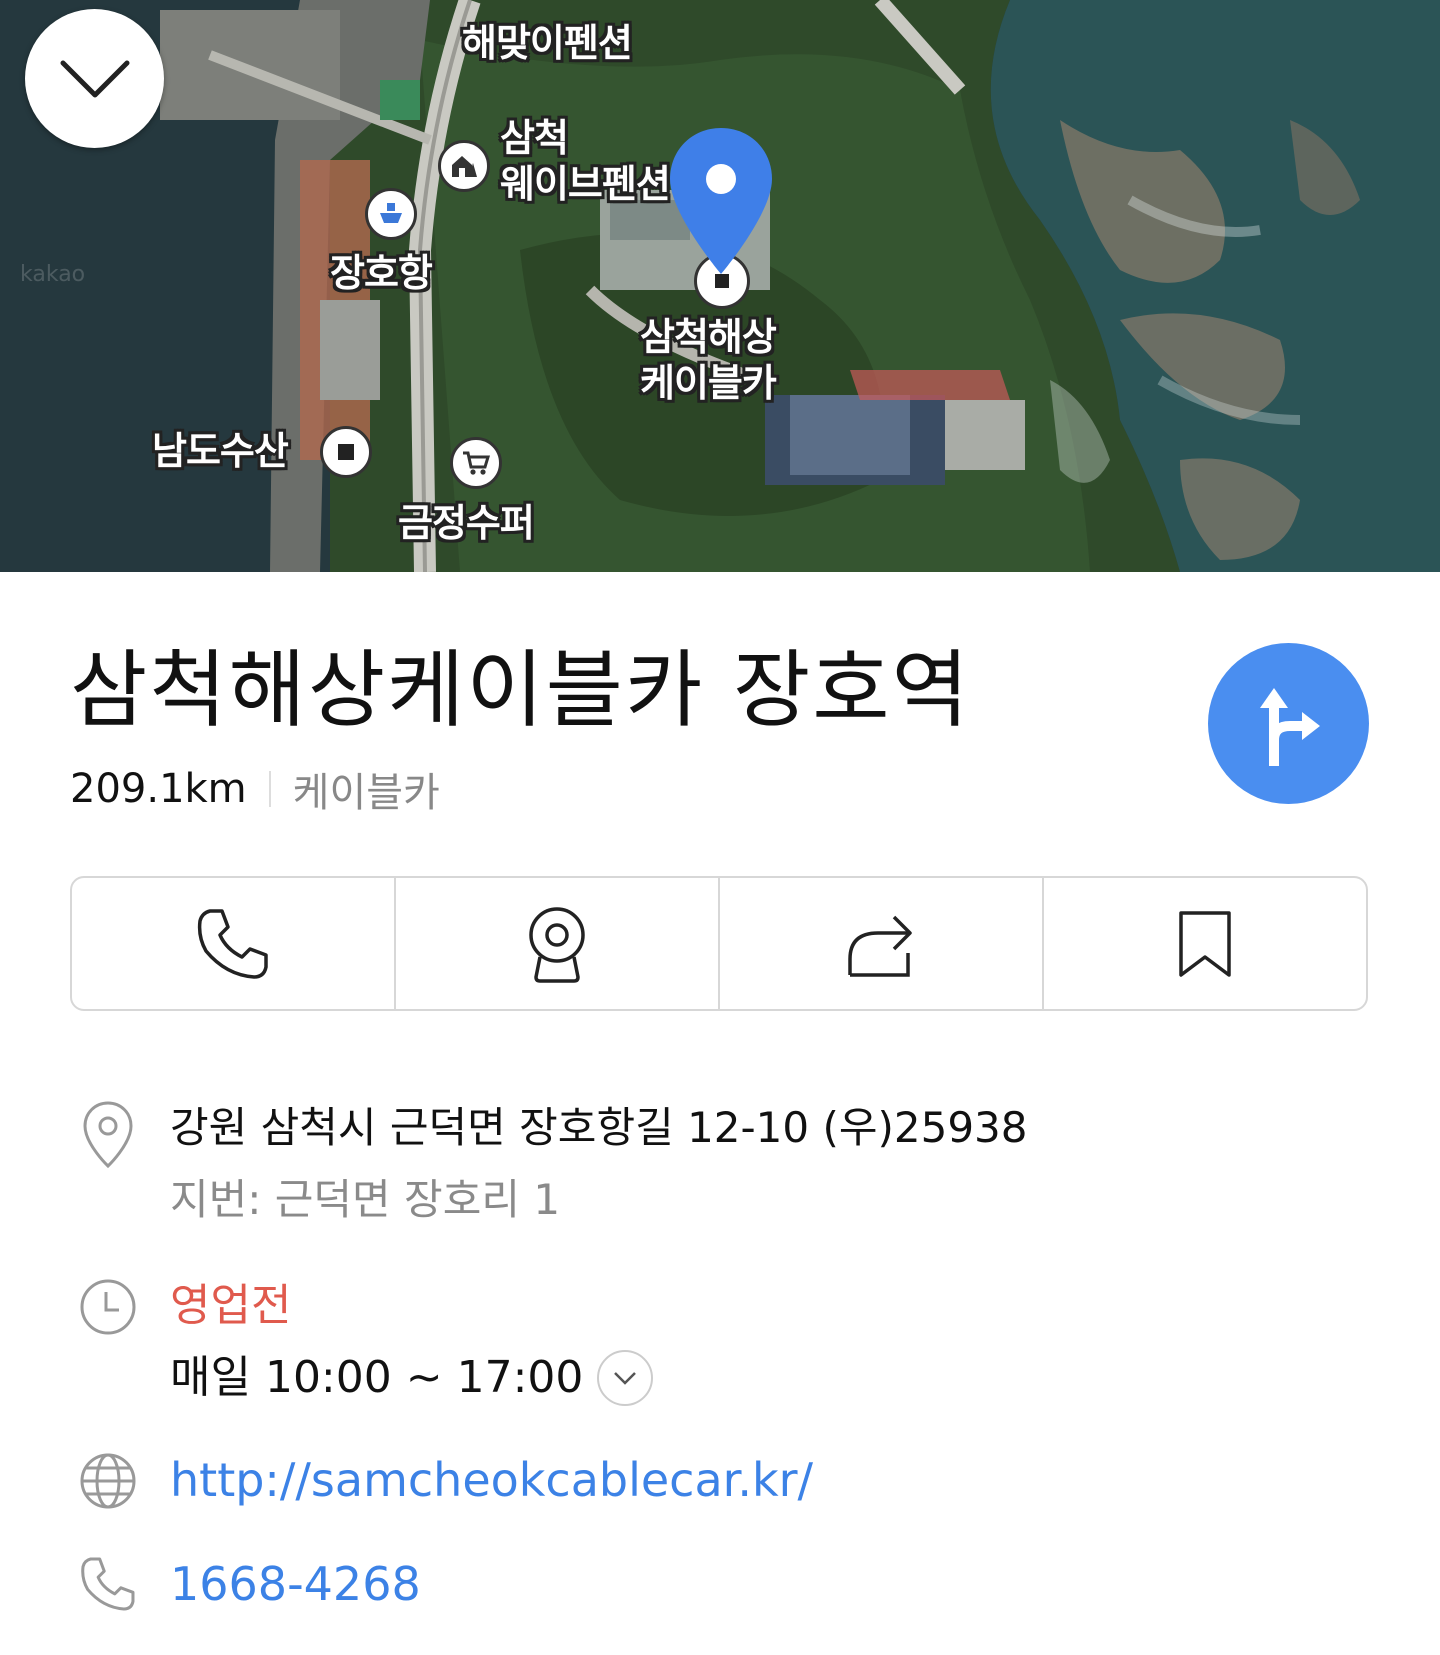  I want to click on share-icon, so click(880, 946).